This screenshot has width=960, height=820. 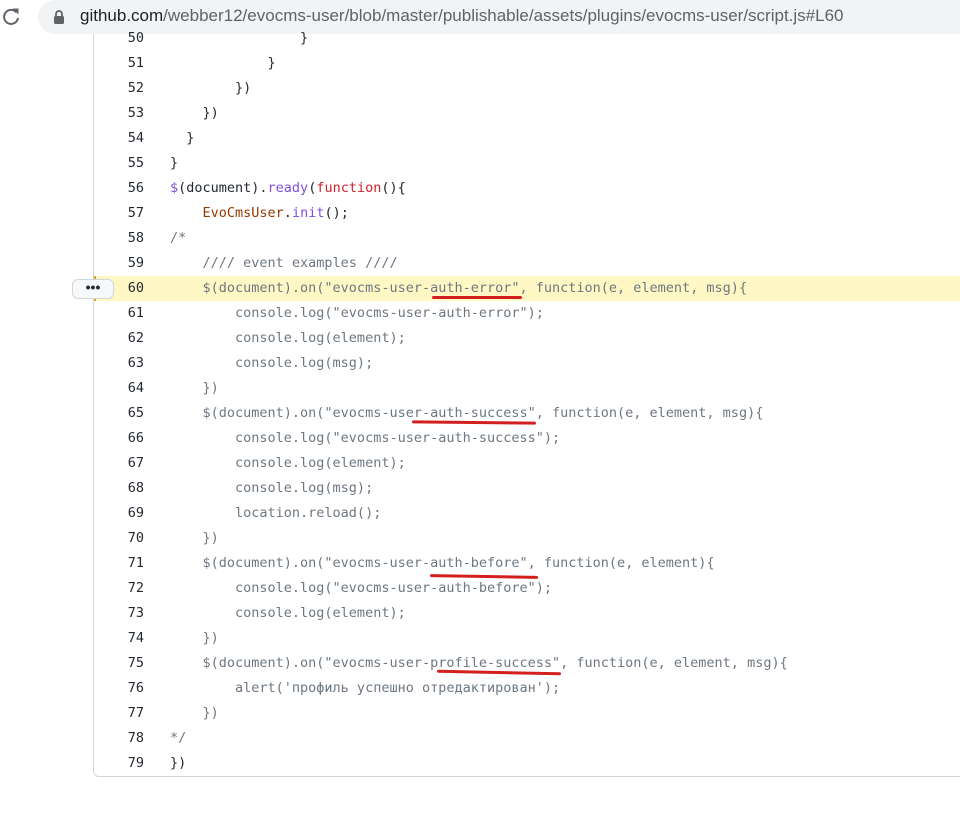 What do you see at coordinates (527, 38) in the screenshot?
I see `code-line: 50 }` at bounding box center [527, 38].